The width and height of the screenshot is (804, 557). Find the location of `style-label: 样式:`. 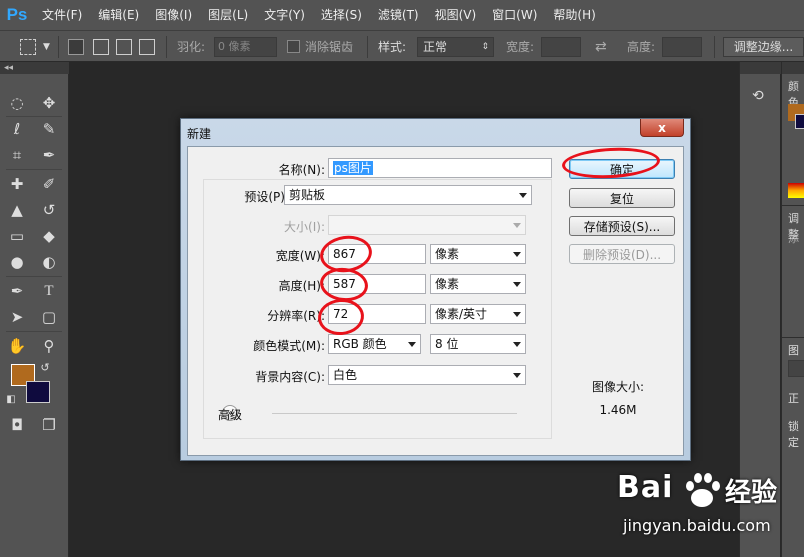

style-label: 样式: is located at coordinates (392, 47).